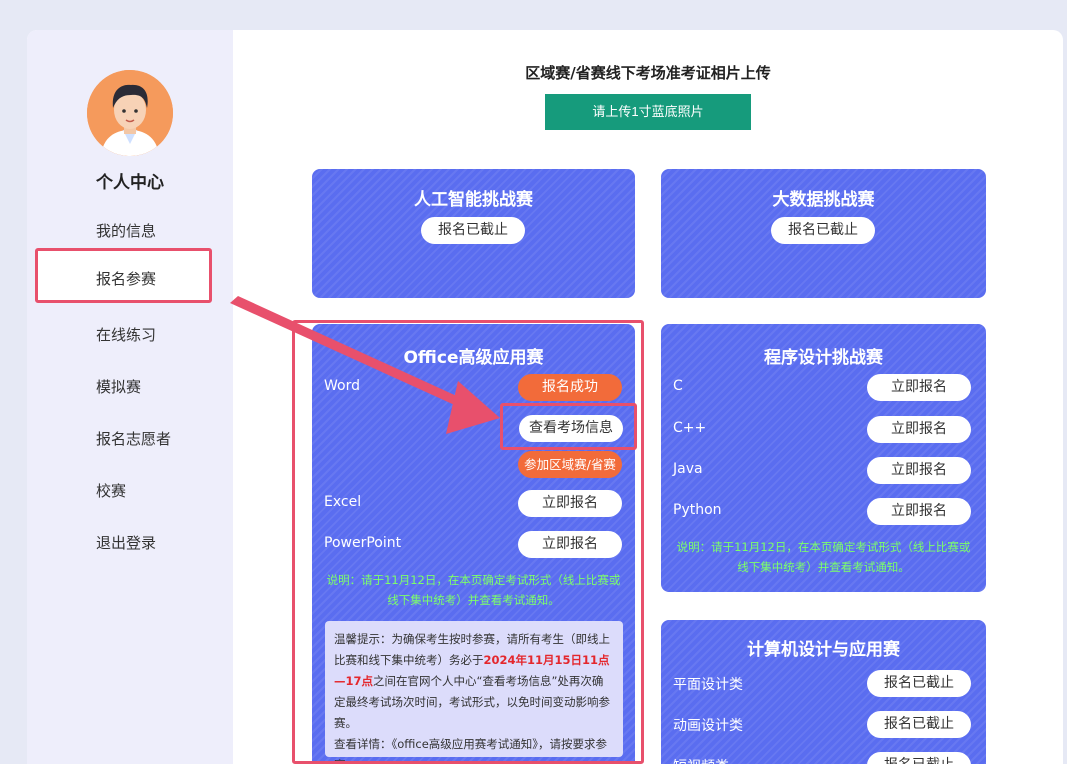 This screenshot has width=1067, height=764. Describe the element at coordinates (365, 365) in the screenshot. I see `annotation-arrow-icon` at that location.